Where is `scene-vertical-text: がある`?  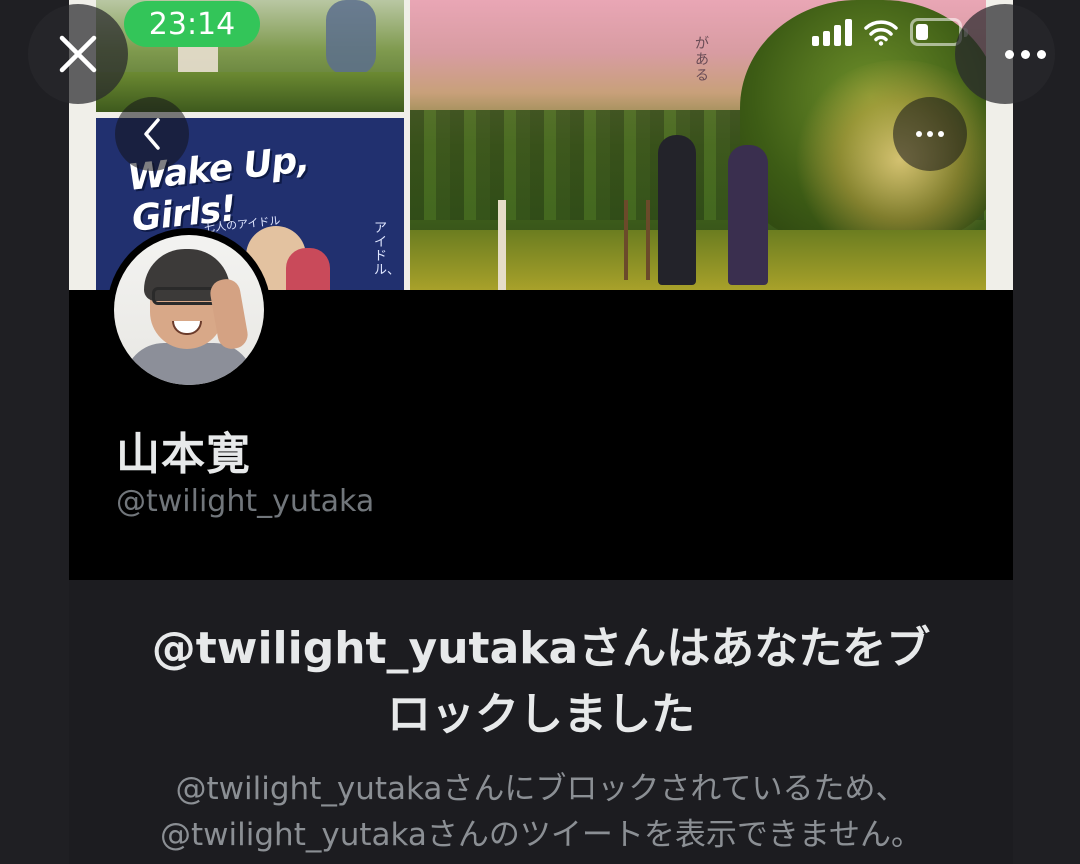 scene-vertical-text: がある is located at coordinates (702, 60).